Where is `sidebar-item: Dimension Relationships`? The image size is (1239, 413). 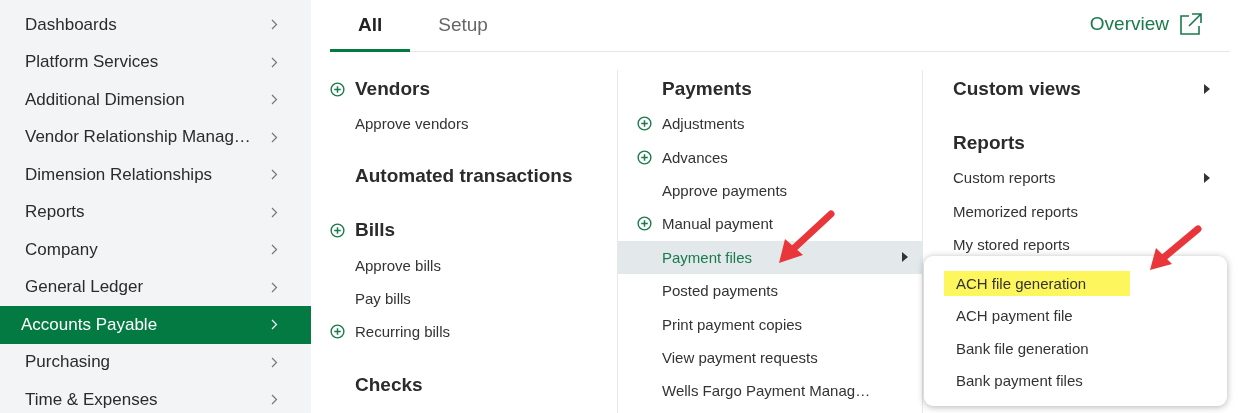 sidebar-item: Dimension Relationships is located at coordinates (155, 175).